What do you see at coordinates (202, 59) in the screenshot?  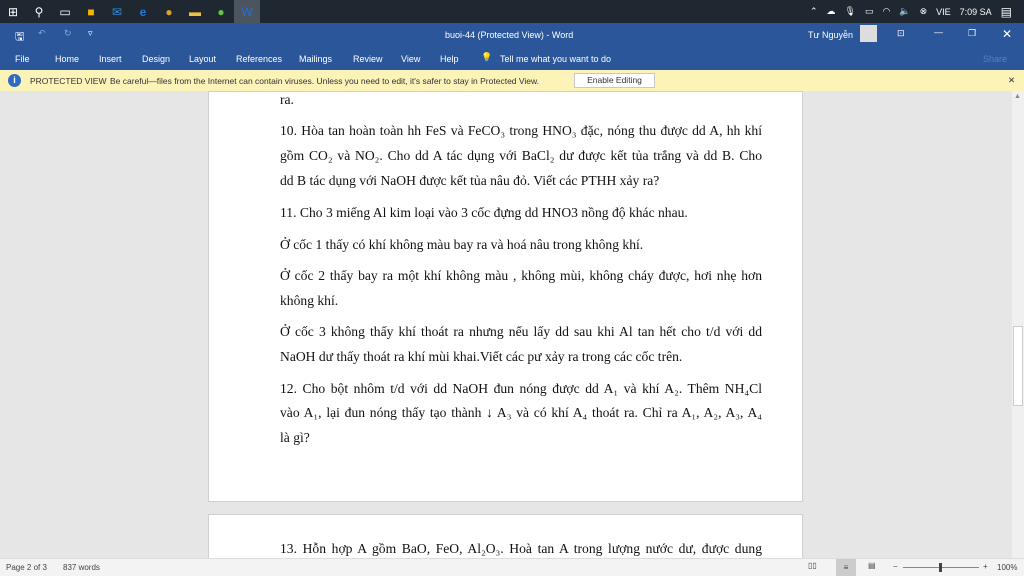 I see `tab-layout: Layout` at bounding box center [202, 59].